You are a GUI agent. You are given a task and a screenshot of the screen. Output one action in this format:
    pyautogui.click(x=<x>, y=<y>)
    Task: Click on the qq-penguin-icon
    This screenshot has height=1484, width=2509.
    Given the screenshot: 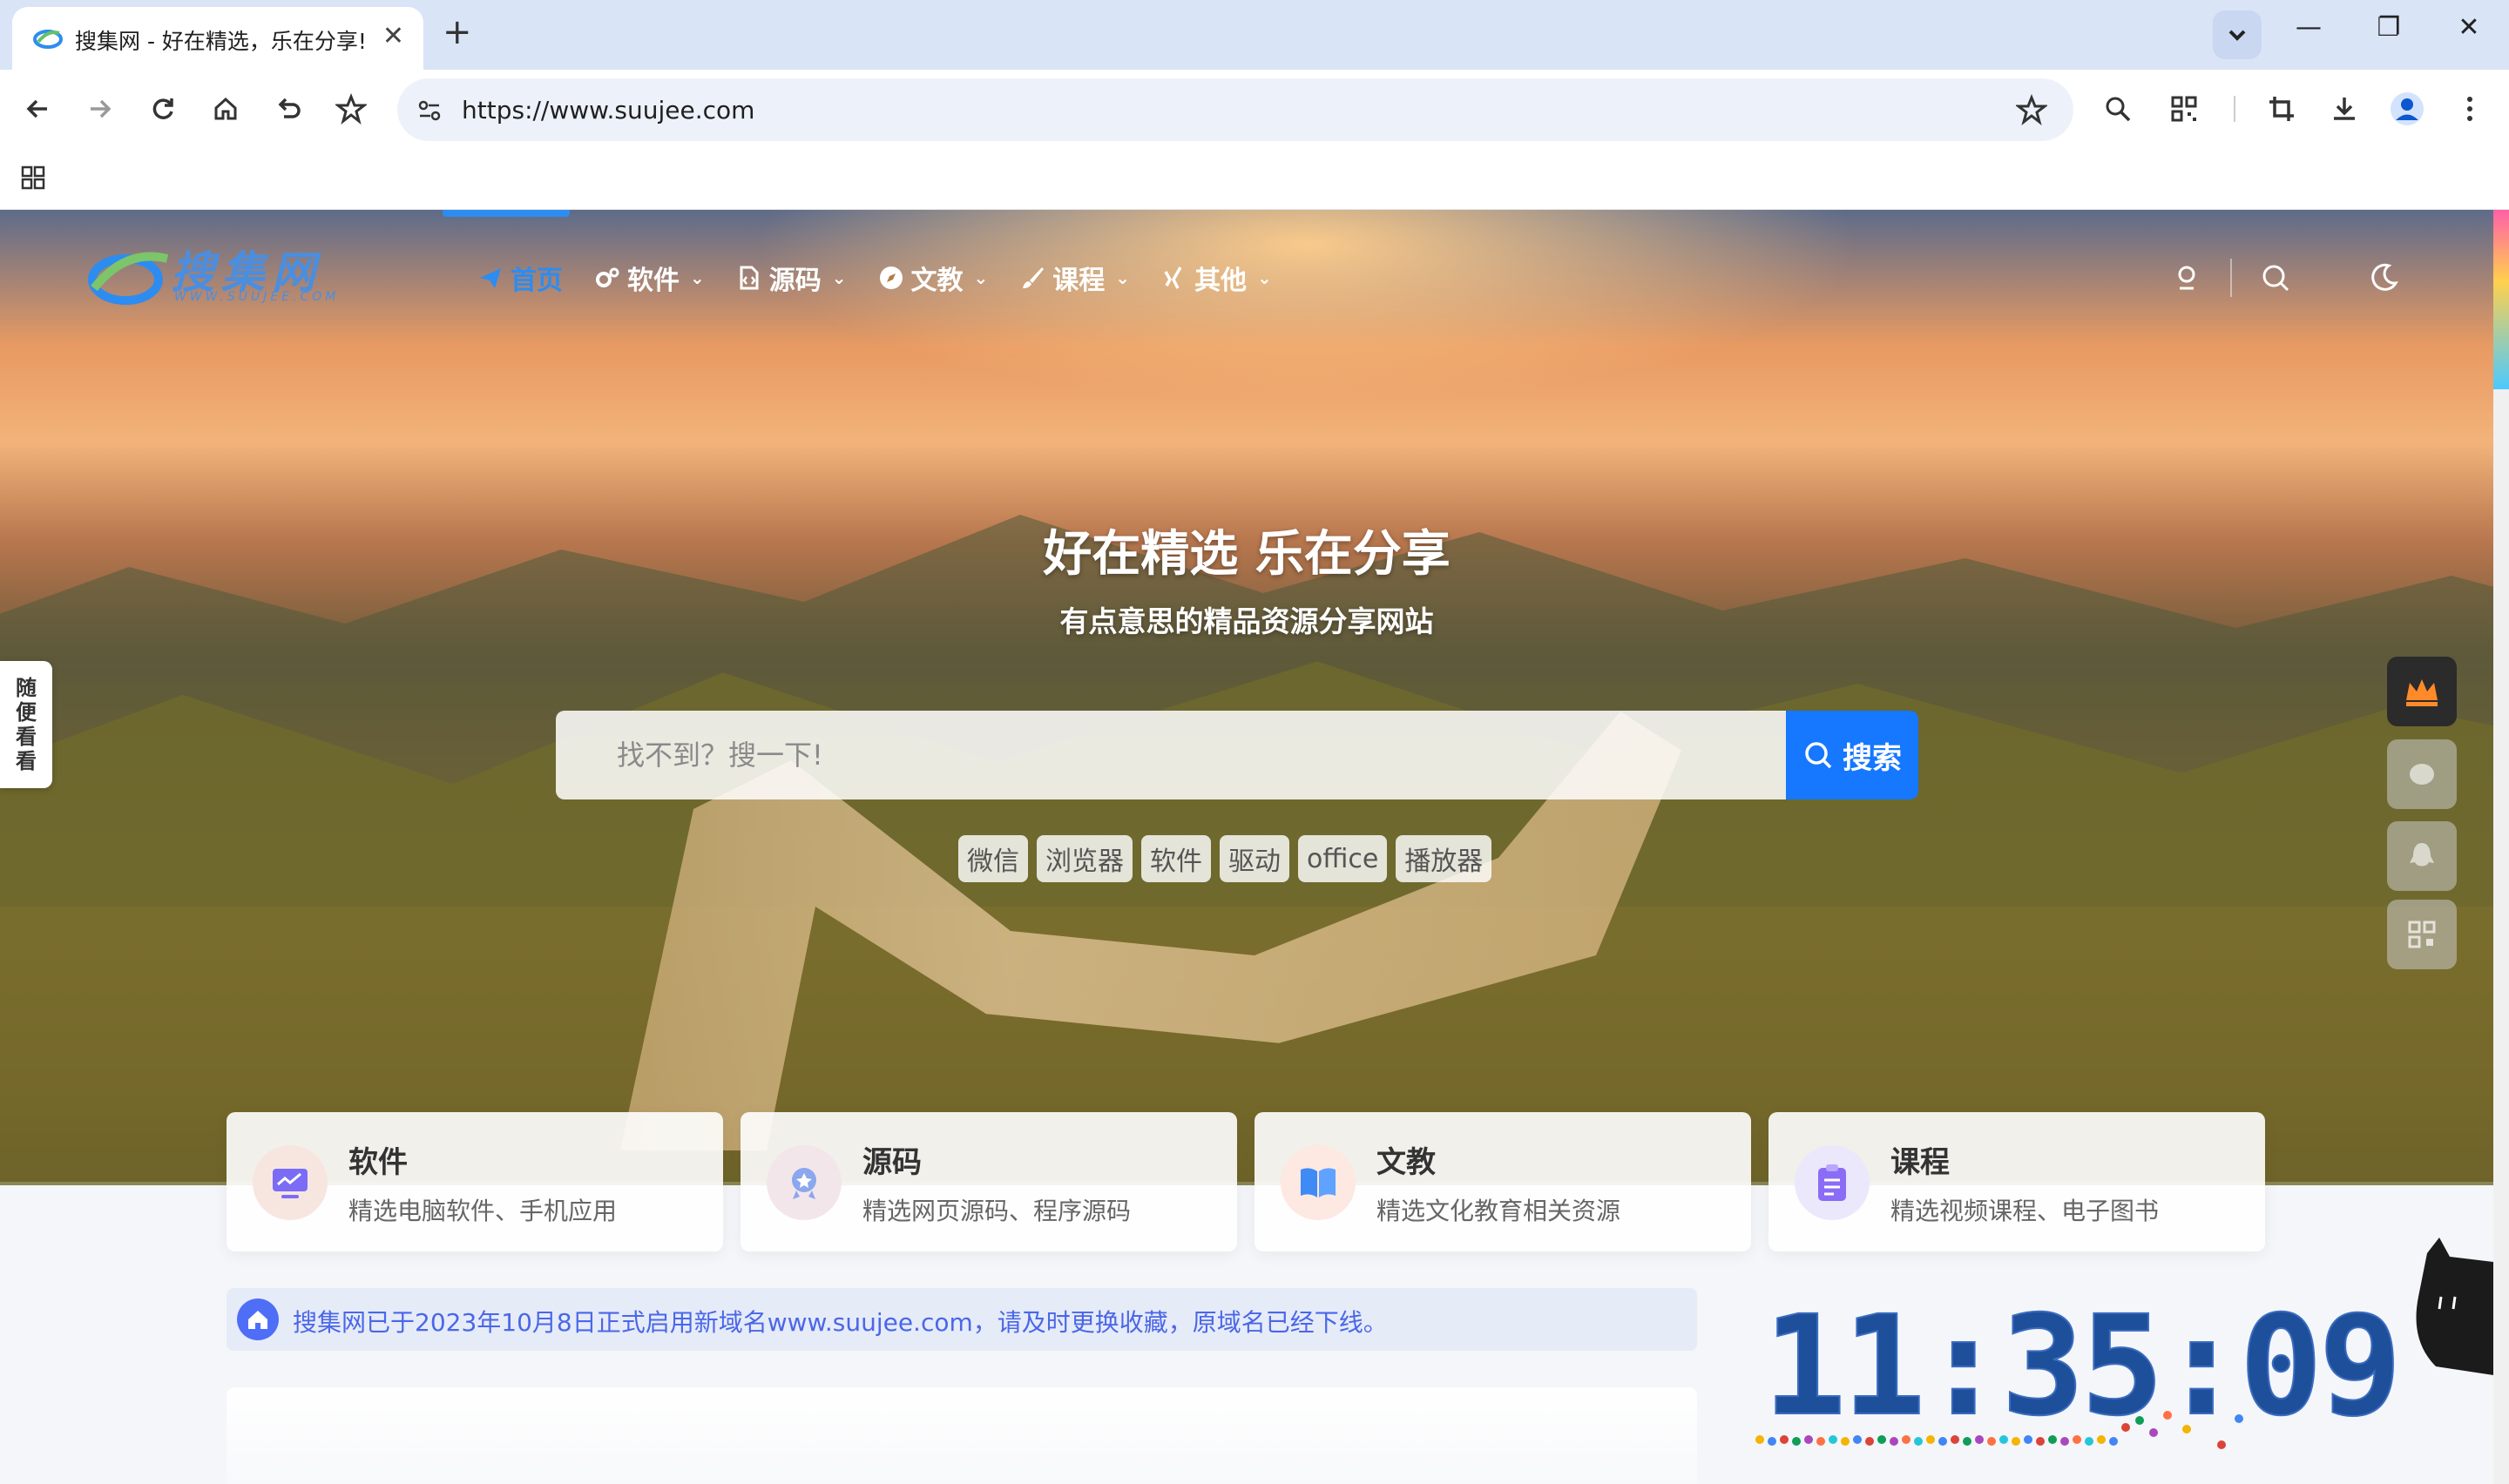 What is the action you would take?
    pyautogui.click(x=2422, y=855)
    